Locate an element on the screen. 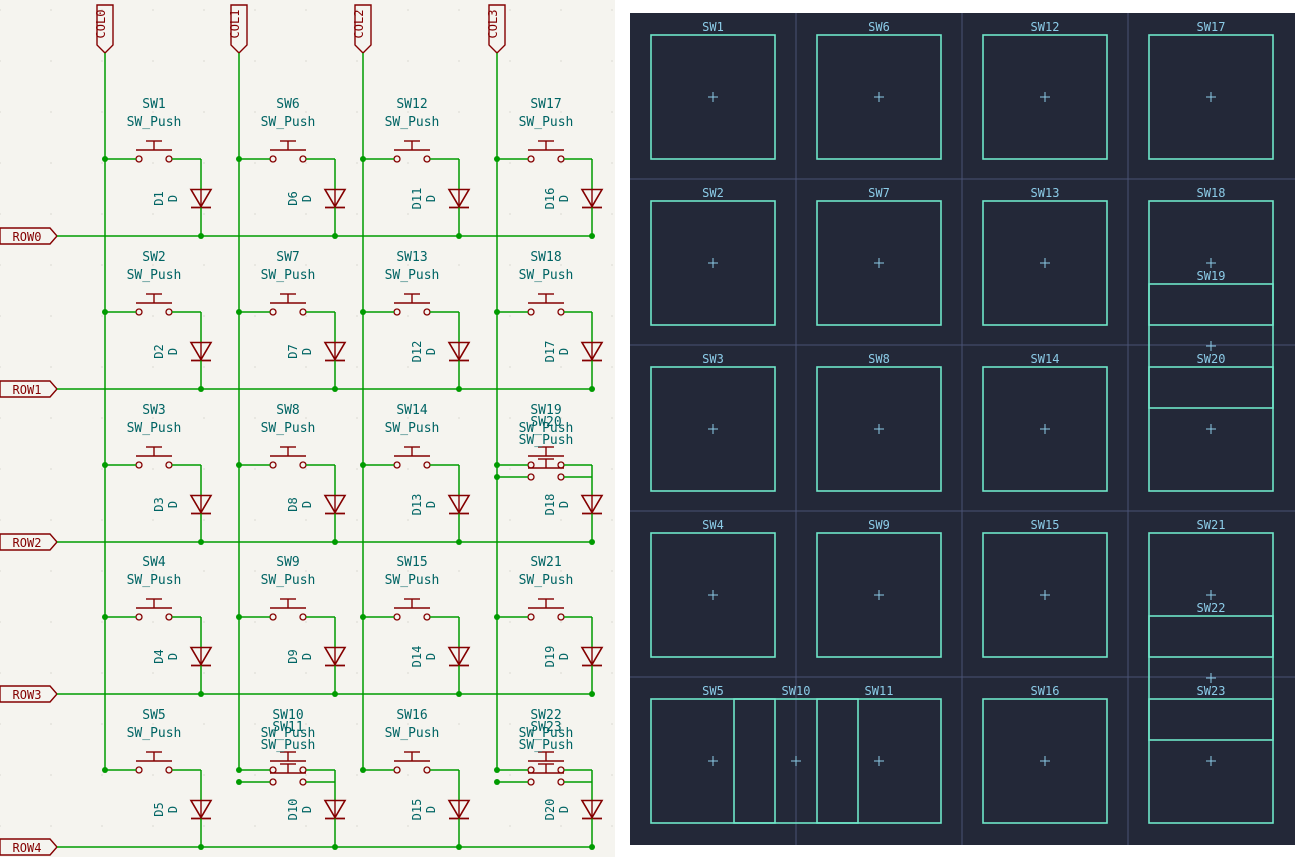  row-net-row0: ROW0 is located at coordinates (296, 236).